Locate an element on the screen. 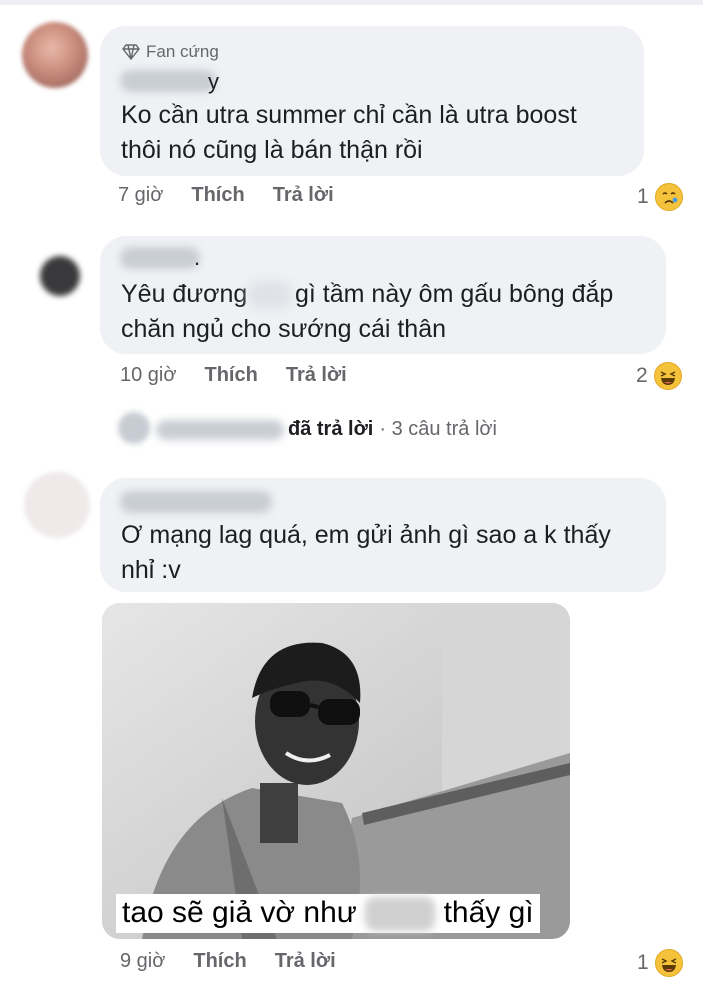 The width and height of the screenshot is (703, 1000). meme-caption: tao sẽ giả vờ như thấy gì is located at coordinates (328, 913).